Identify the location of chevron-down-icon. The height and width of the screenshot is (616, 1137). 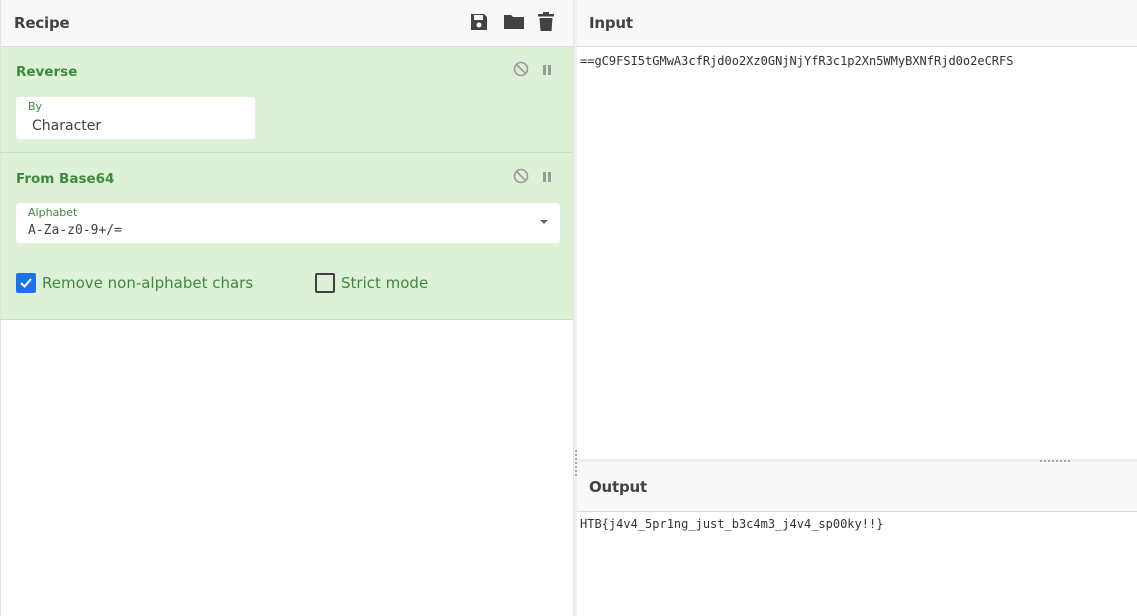
(544, 222).